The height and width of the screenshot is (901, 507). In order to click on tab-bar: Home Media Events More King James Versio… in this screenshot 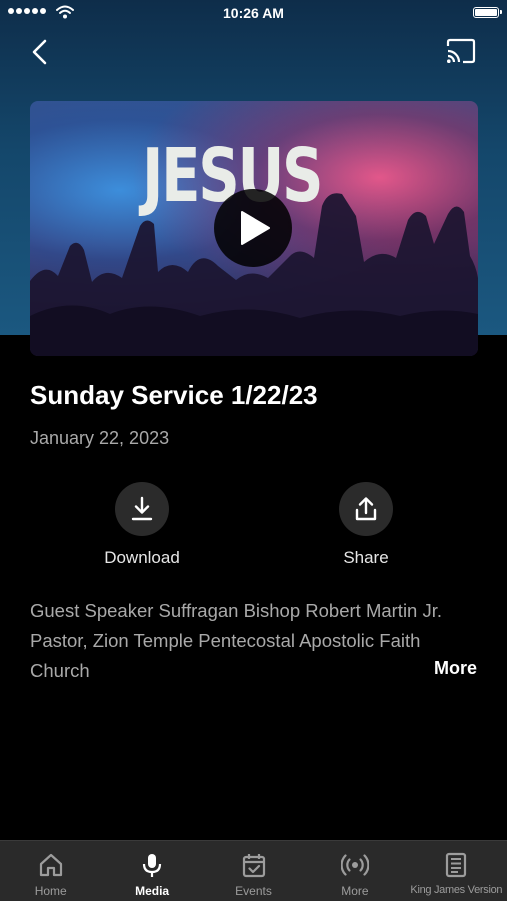, I will do `click(253, 870)`.